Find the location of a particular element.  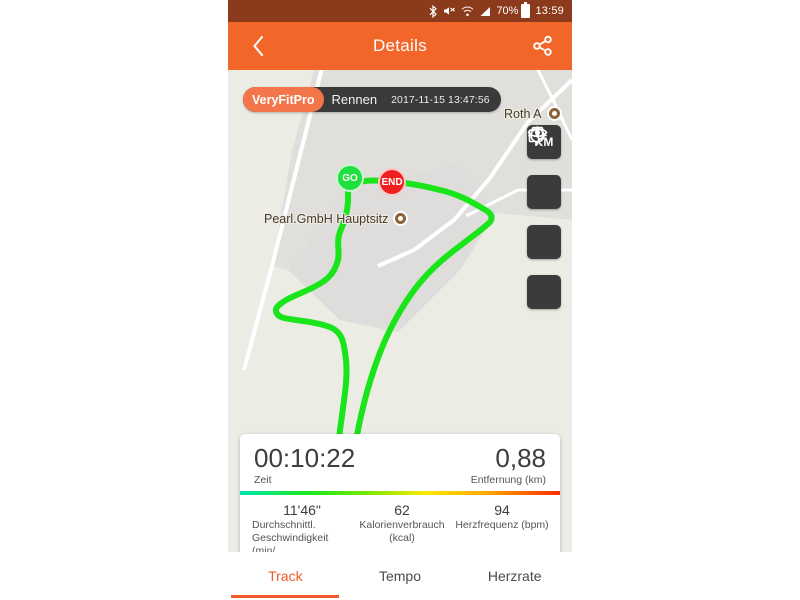

layers-button is located at coordinates (544, 167).